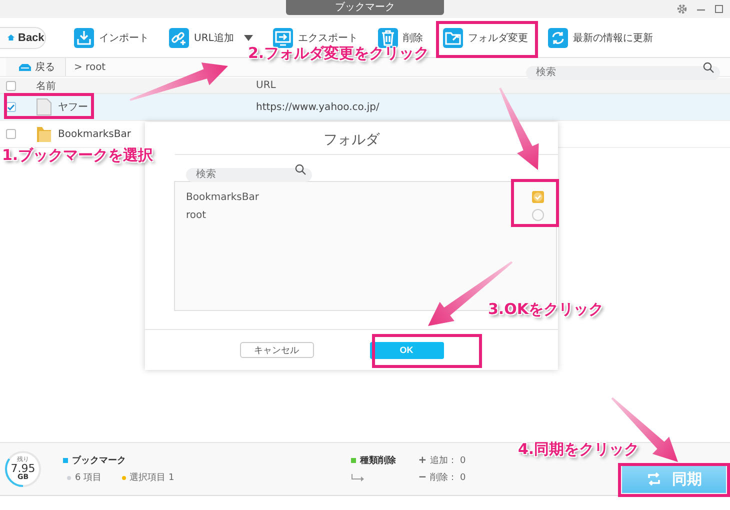  Describe the element at coordinates (36, 67) in the screenshot. I see `back-button: 戻る` at that location.